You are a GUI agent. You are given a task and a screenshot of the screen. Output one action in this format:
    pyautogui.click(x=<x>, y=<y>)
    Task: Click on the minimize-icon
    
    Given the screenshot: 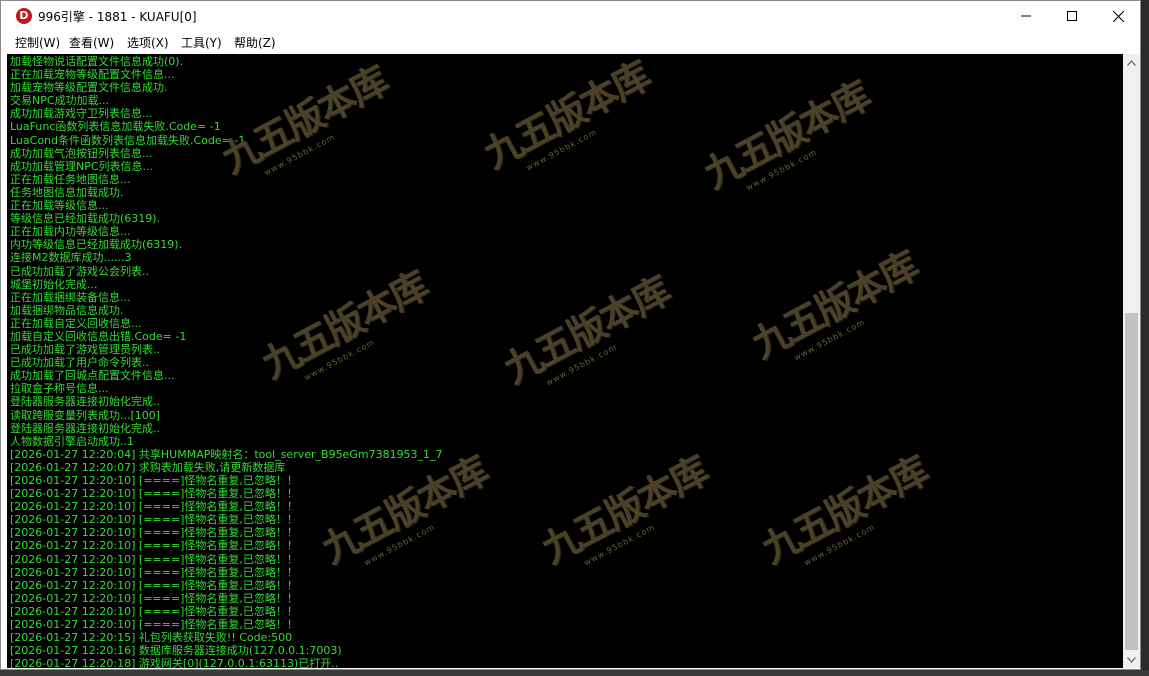 What is the action you would take?
    pyautogui.click(x=1026, y=16)
    